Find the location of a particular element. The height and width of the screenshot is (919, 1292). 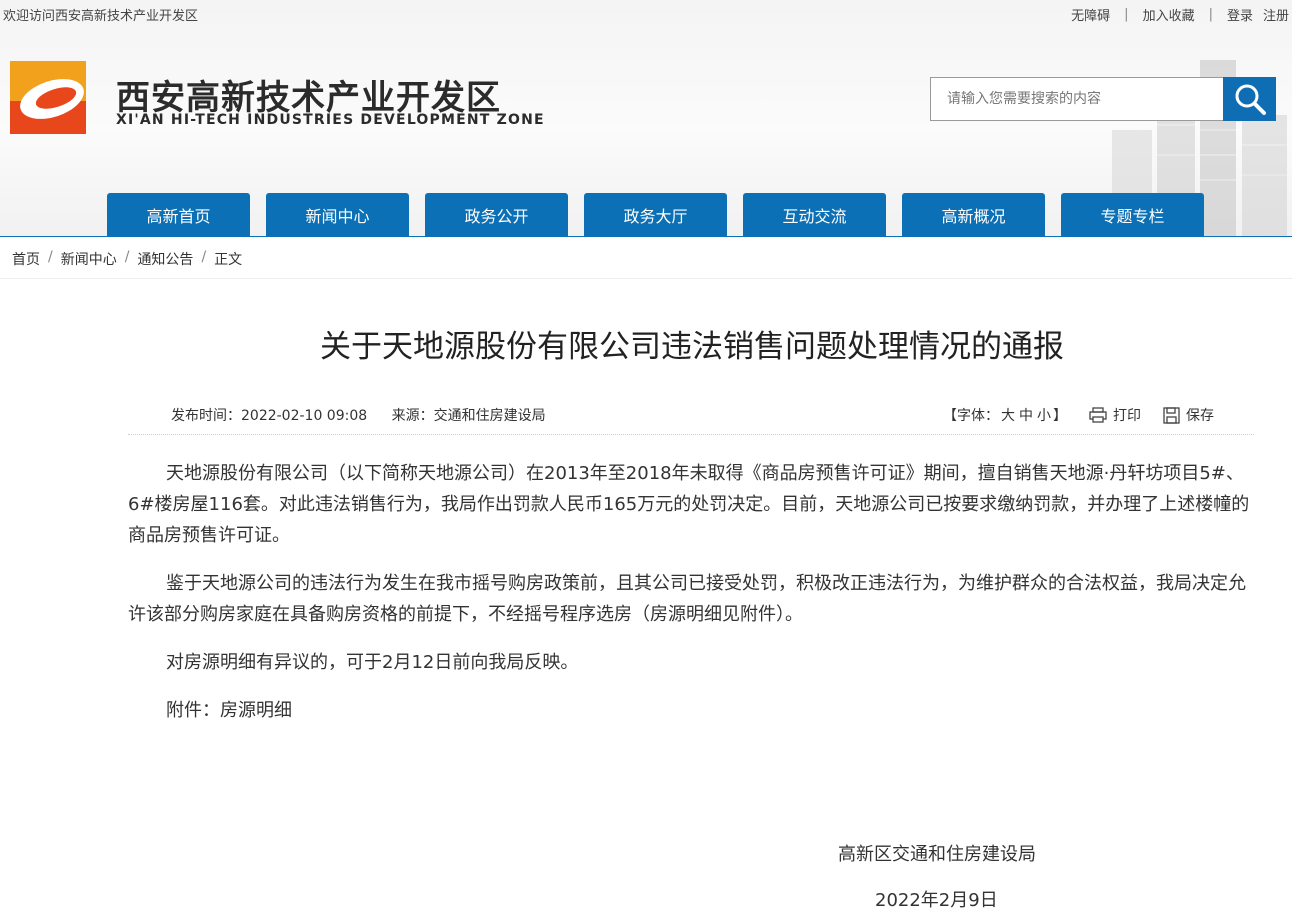

font-size-selector: 【字体：大中小】 is located at coordinates (1005, 415).